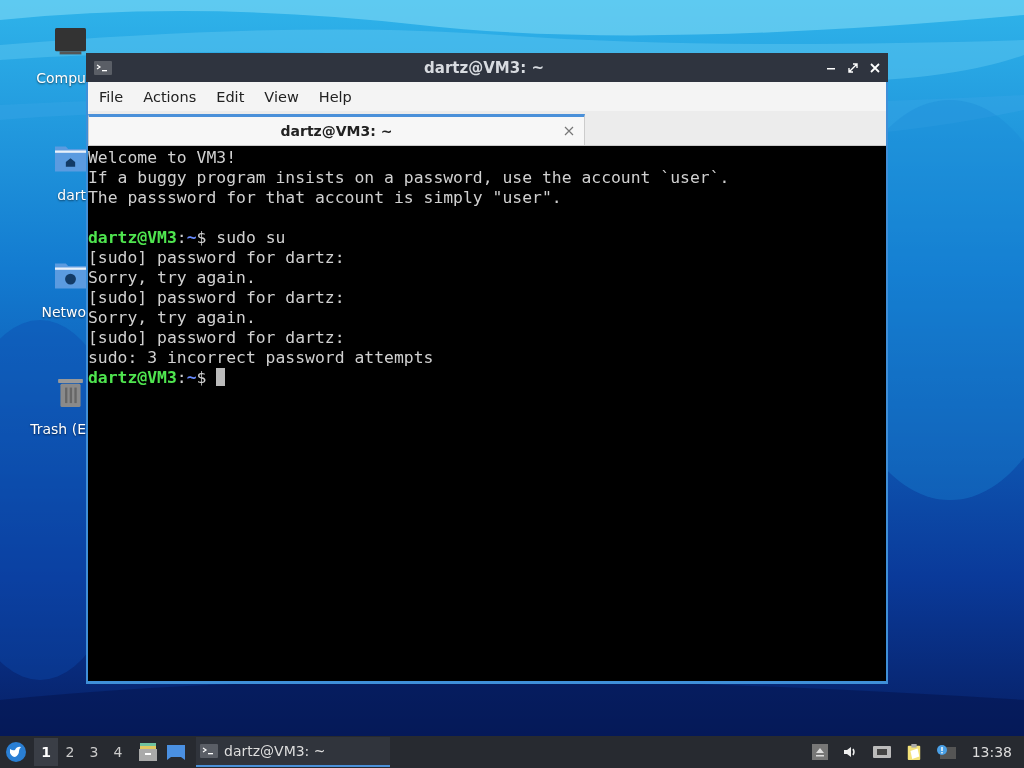 The height and width of the screenshot is (768, 1024). I want to click on desktop-icon-label: Trash (E, so click(58, 429).